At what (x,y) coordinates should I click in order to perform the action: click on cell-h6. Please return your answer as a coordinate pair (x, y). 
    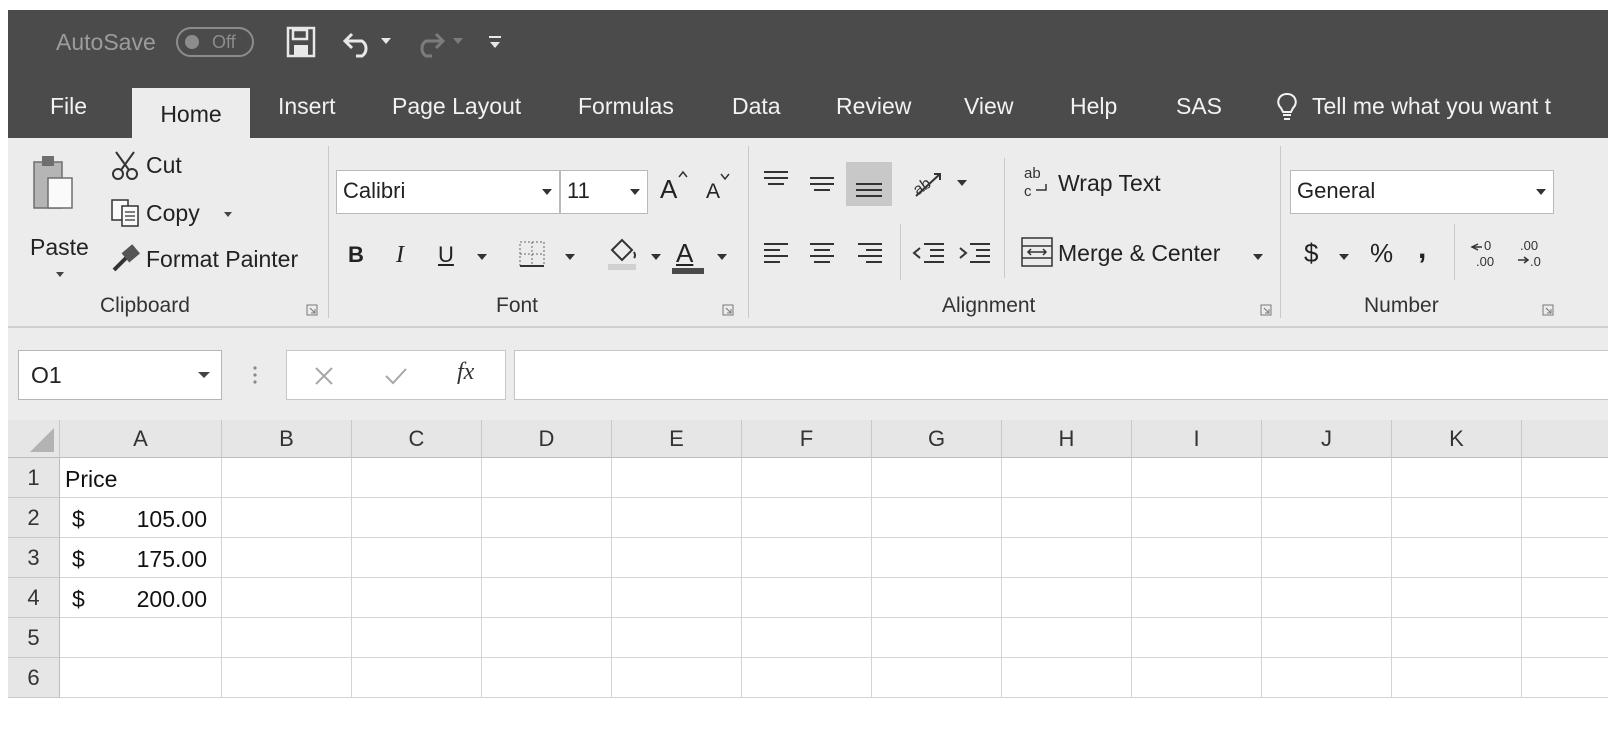
    Looking at the image, I should click on (1067, 678).